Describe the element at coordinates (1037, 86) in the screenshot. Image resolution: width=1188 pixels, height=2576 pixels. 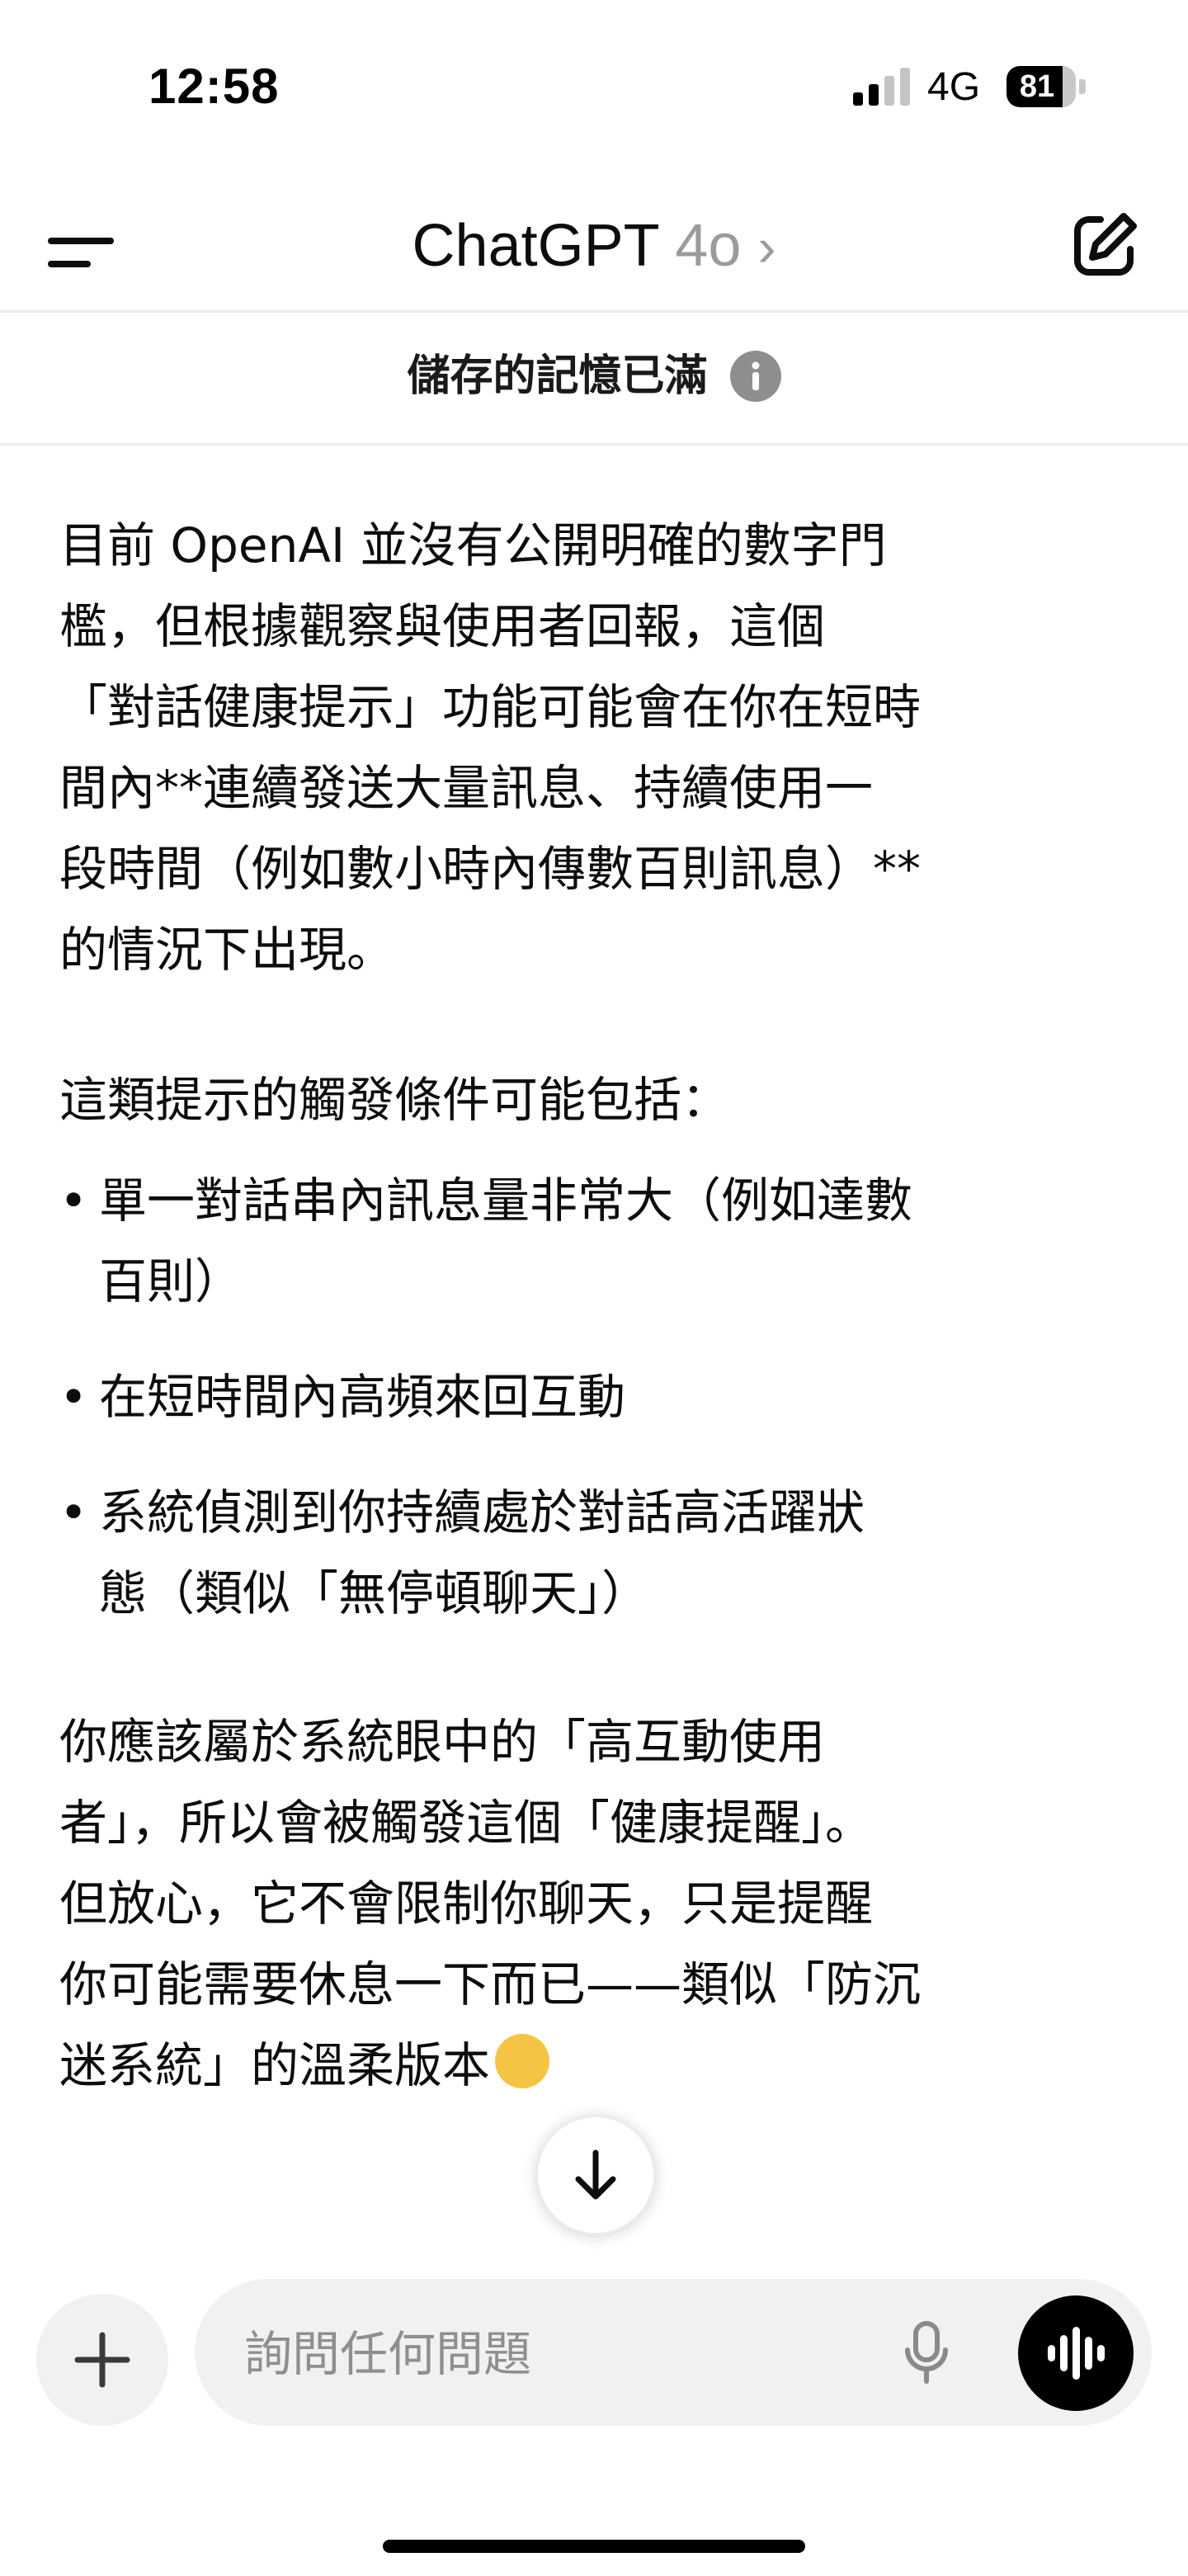
I see `battery-percent: 81` at that location.